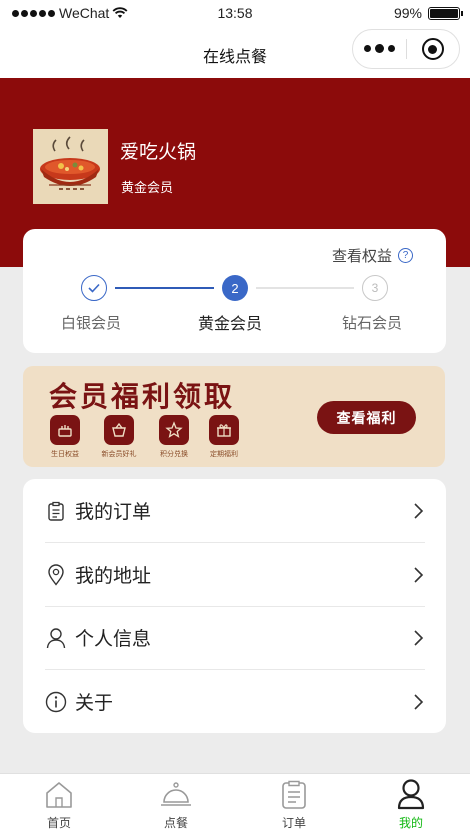 The width and height of the screenshot is (470, 832). What do you see at coordinates (176, 792) in the screenshot?
I see `dining-bell-icon` at bounding box center [176, 792].